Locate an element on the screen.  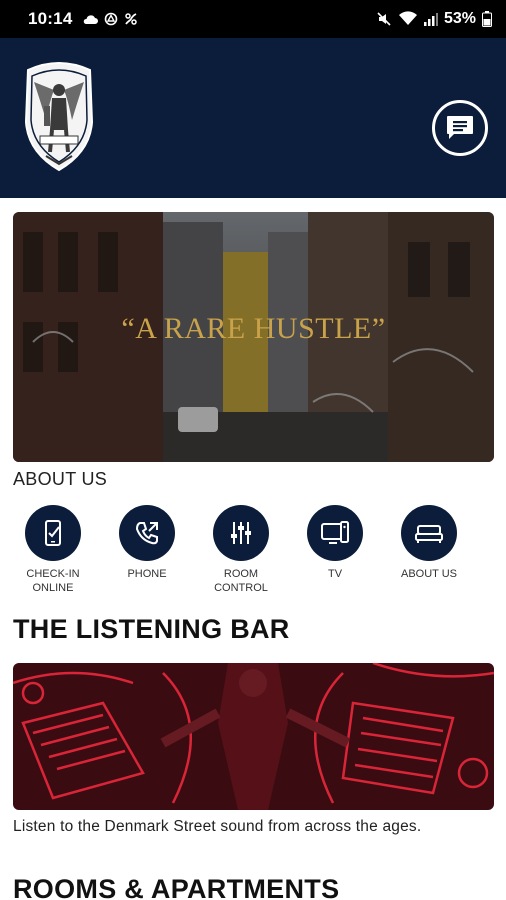
about-us-label: ABOUT US is located at coordinates (60, 479).